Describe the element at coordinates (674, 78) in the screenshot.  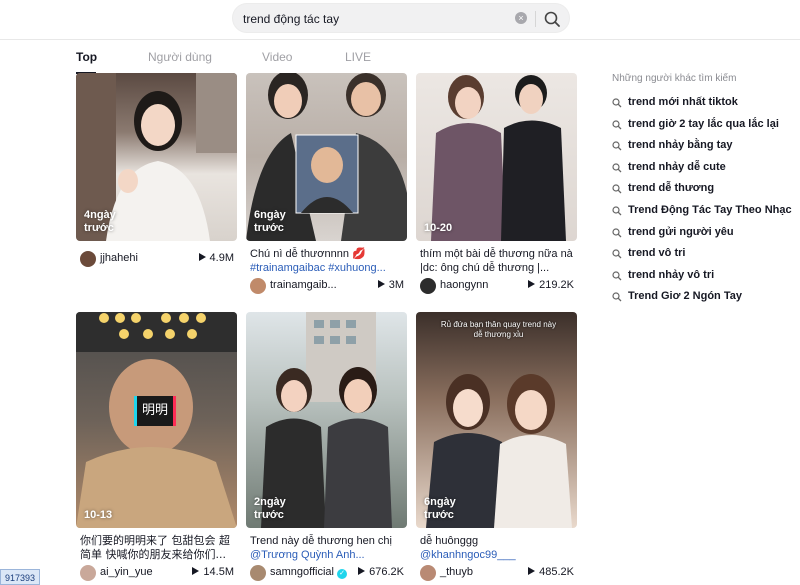
I see `related-searches-title: Những người khác tìm kiếm` at that location.